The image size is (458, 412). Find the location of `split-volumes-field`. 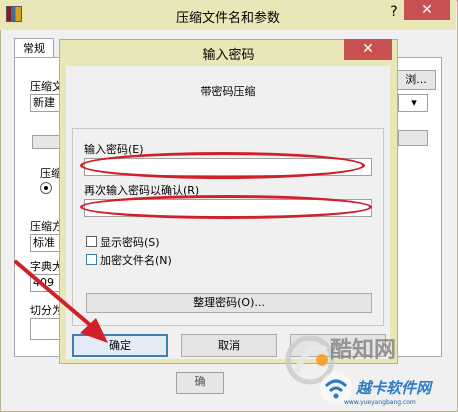

split-volumes-field is located at coordinates (46, 329).